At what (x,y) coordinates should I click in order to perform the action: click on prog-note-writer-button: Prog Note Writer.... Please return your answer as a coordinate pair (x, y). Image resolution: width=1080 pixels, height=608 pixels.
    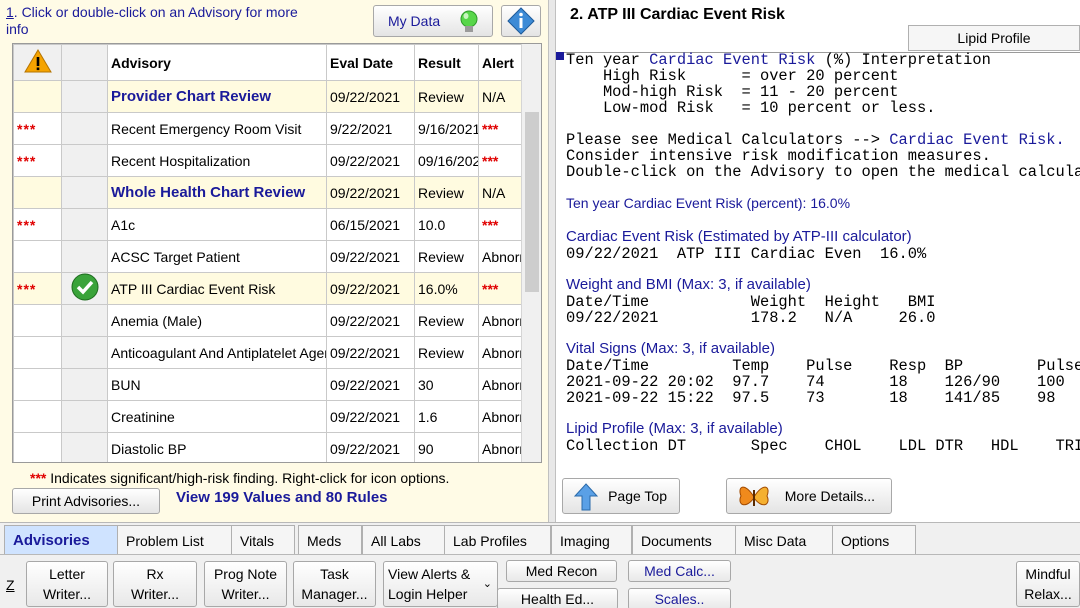
    Looking at the image, I should click on (245, 584).